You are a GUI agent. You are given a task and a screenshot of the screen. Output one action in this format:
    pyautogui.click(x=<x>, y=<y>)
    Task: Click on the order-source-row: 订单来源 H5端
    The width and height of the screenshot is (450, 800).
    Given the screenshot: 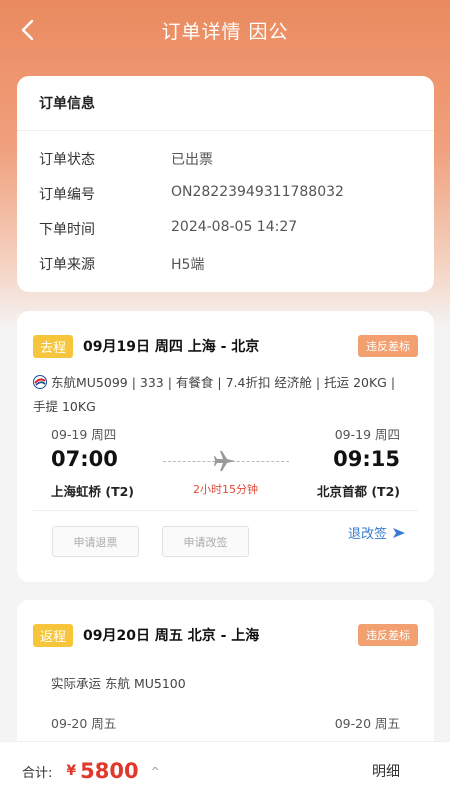 What is the action you would take?
    pyautogui.click(x=225, y=264)
    